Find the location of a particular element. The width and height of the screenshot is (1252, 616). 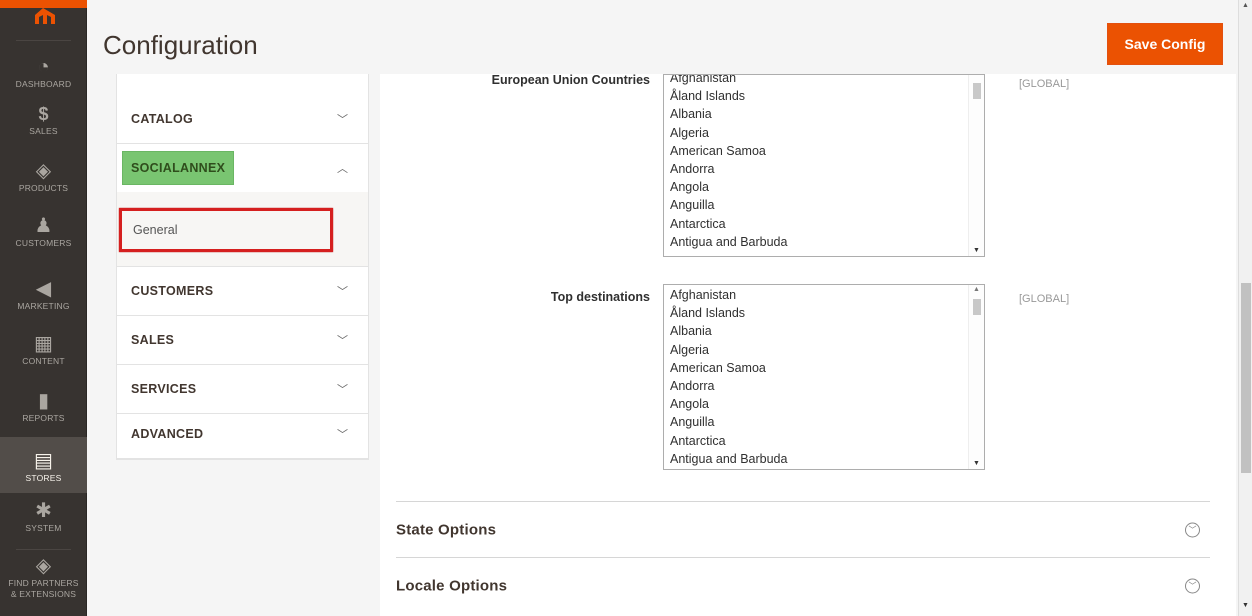

state-options-section: State Options ﹀ is located at coordinates (803, 529).